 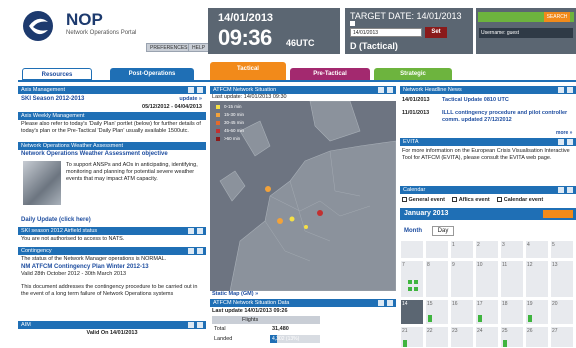 What do you see at coordinates (526, 31) in the screenshot?
I see `user-panel: SEARCH Username: guest` at bounding box center [526, 31].